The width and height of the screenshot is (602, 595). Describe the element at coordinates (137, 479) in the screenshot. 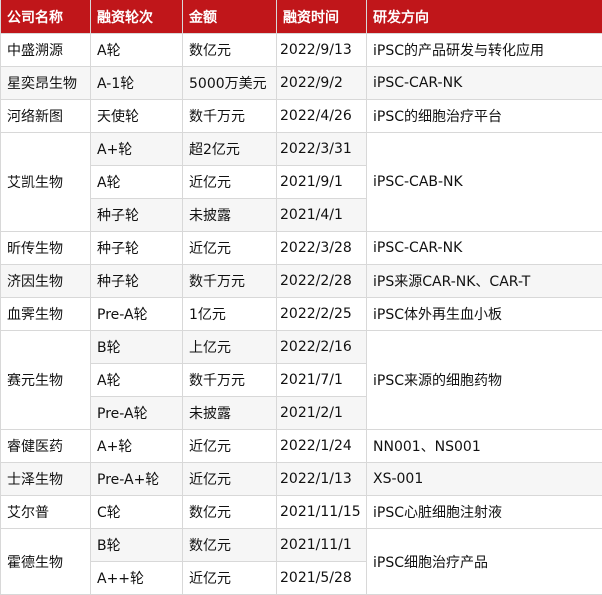

I see `round-cell: Pre-A+轮` at that location.